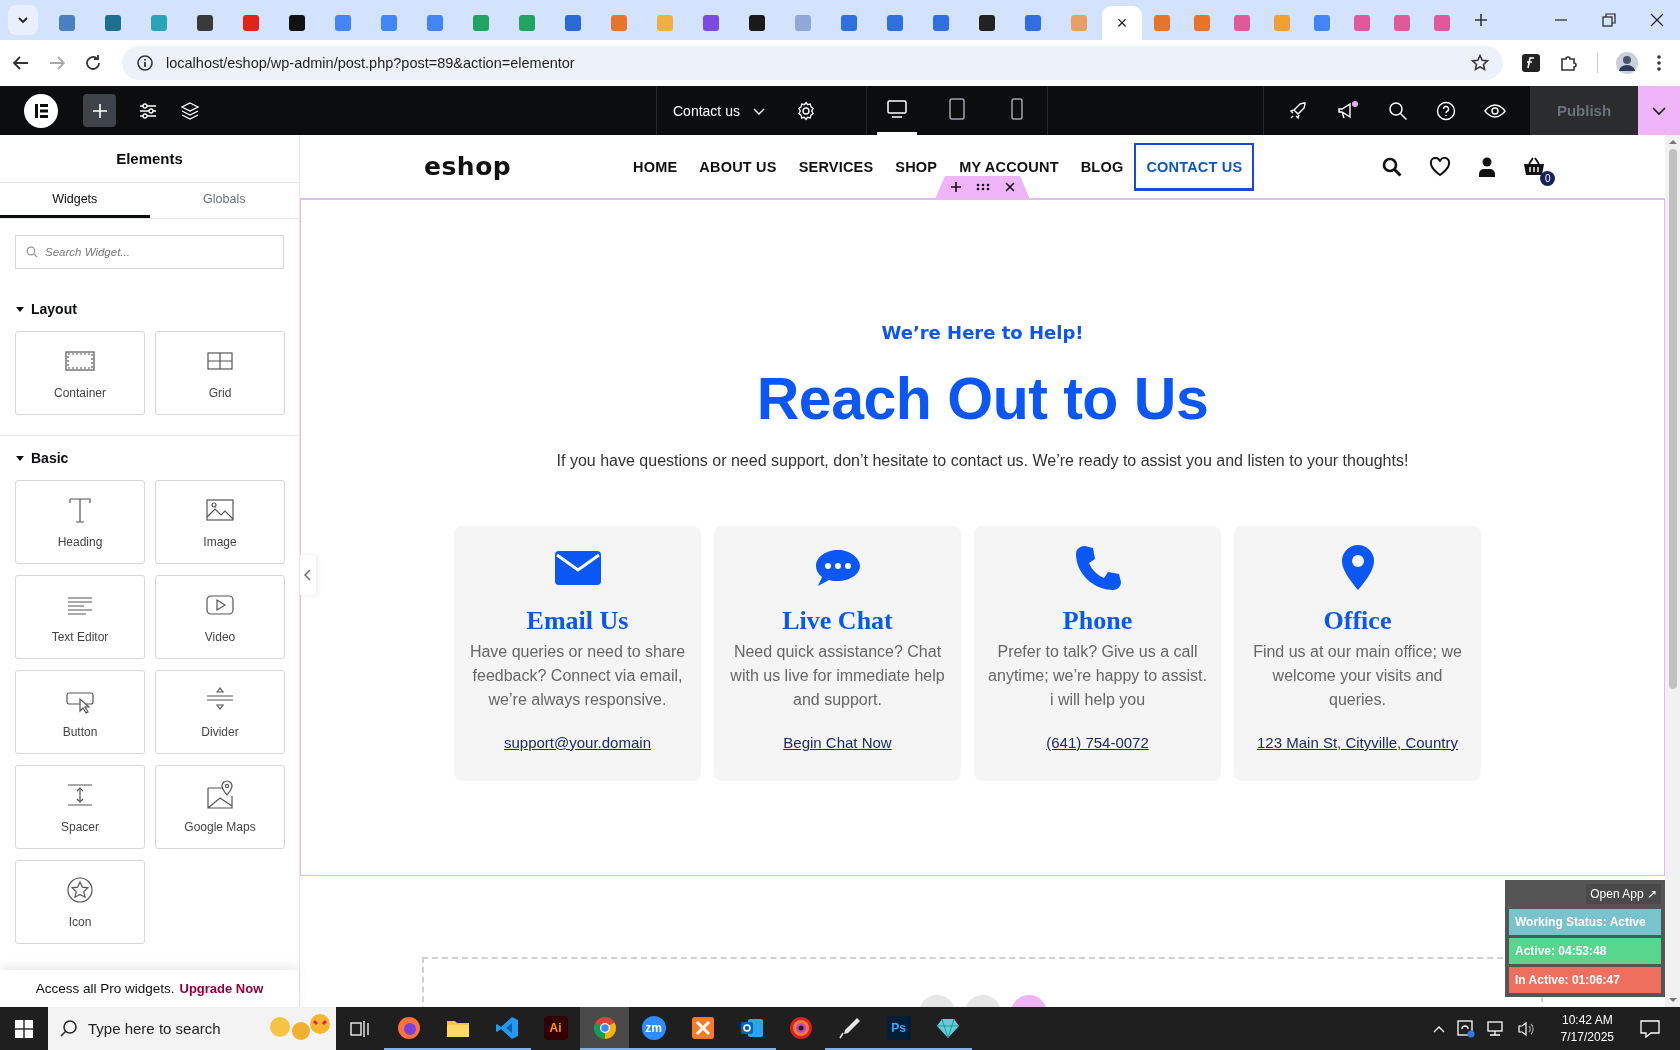 This screenshot has height=1050, width=1680. I want to click on browser-tab: ×, so click(1122, 23).